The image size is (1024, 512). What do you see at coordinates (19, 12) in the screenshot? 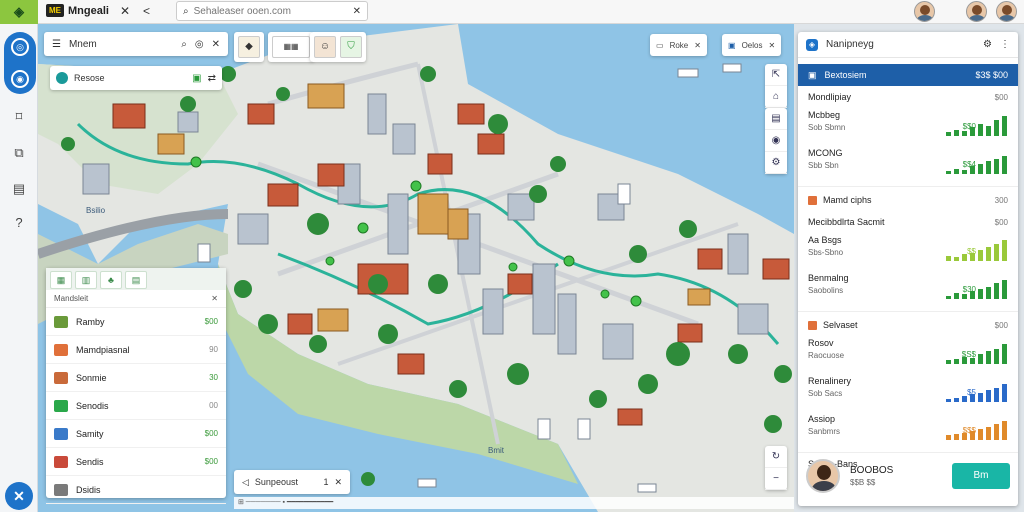
I see `app-logo-icon: ◈` at bounding box center [19, 12].